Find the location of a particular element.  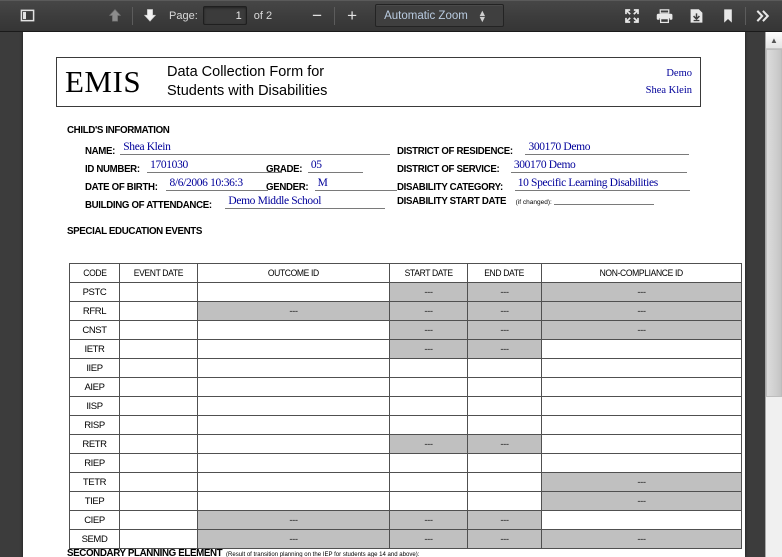

events-row-code: TETR is located at coordinates (94, 482).